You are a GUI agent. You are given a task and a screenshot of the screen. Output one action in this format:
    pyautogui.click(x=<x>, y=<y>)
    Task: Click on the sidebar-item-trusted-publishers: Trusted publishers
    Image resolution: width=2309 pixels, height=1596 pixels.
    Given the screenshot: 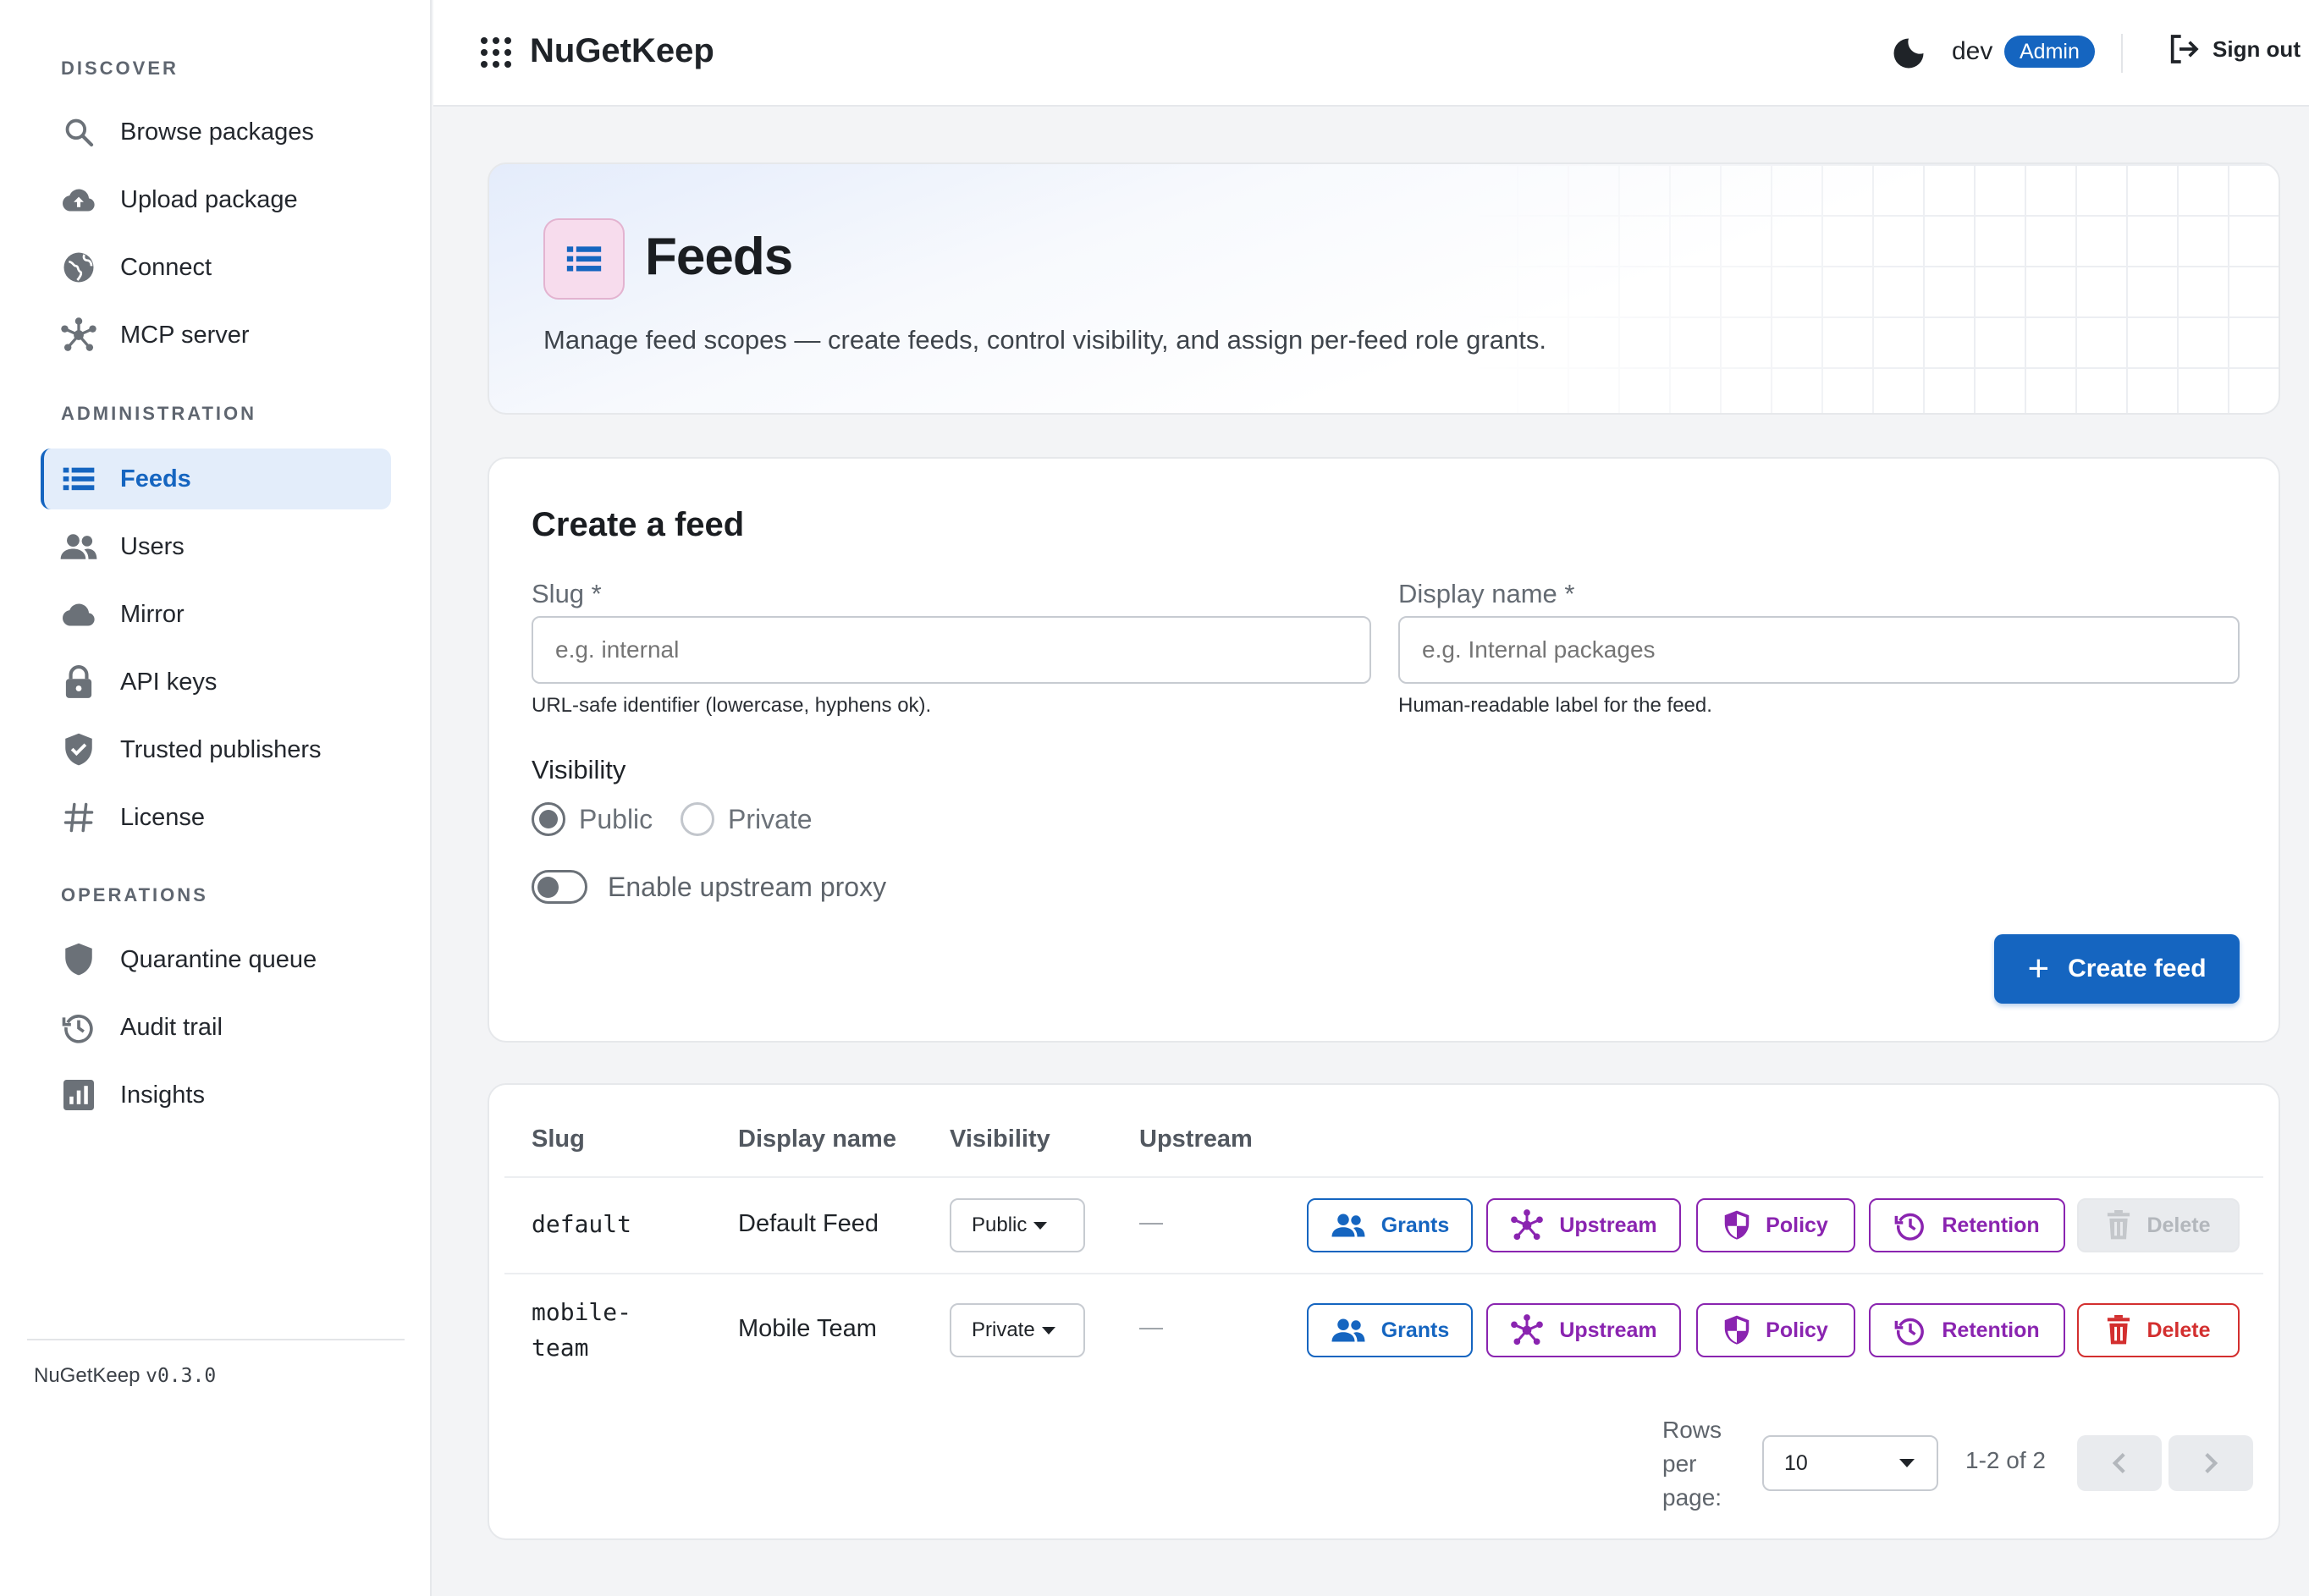 What is the action you would take?
    pyautogui.click(x=216, y=749)
    